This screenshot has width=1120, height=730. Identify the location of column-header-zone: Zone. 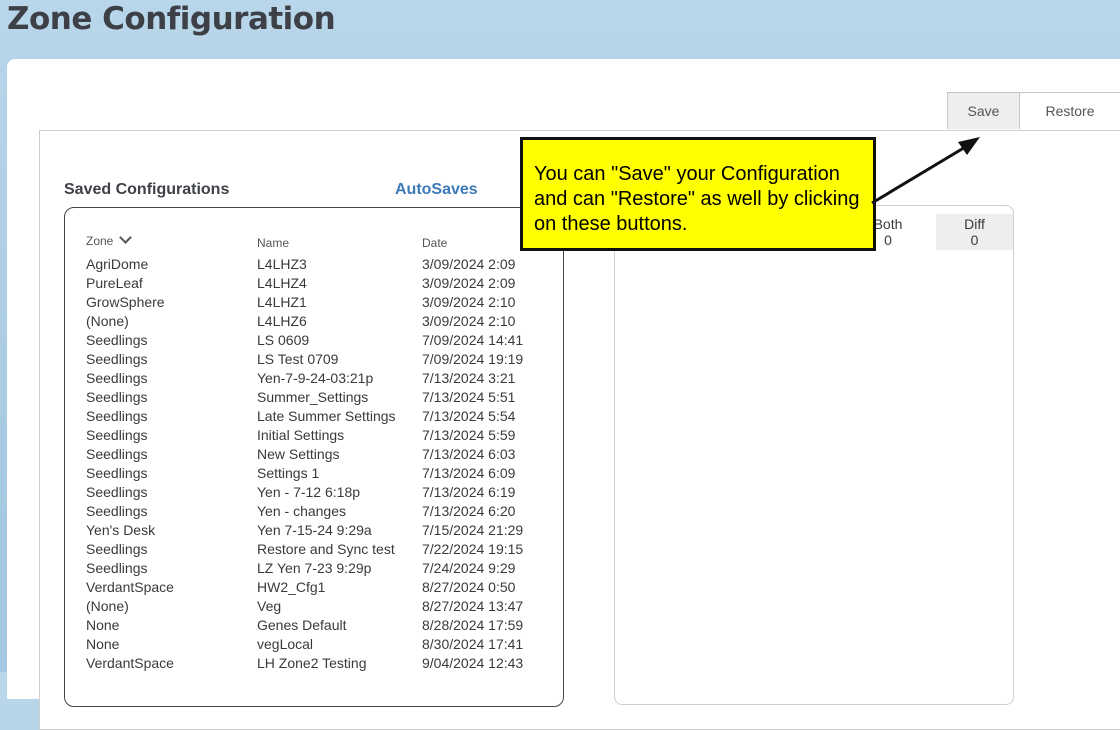
(109, 239).